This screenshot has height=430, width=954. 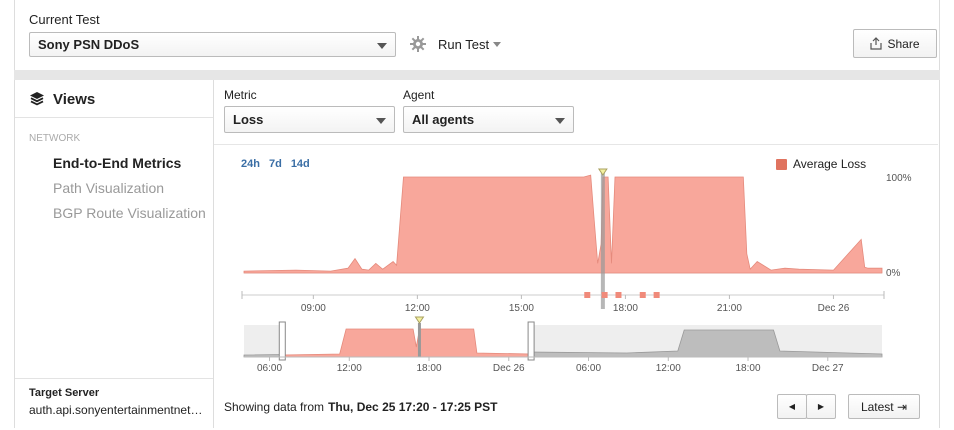 What do you see at coordinates (117, 163) in the screenshot?
I see `sidebar-item-end-to-end-metrics: End-to-End Metrics` at bounding box center [117, 163].